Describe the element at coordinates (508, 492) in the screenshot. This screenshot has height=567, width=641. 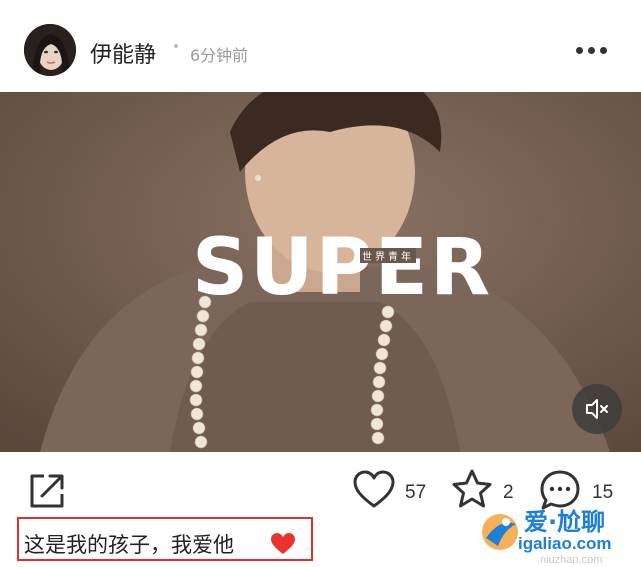
I see `favorite-count: 2` at that location.